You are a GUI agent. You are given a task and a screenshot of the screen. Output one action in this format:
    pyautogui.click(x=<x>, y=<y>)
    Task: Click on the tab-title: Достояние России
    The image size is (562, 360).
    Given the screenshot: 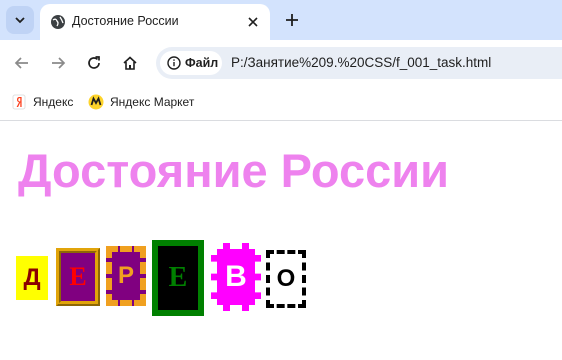 What is the action you would take?
    pyautogui.click(x=125, y=21)
    